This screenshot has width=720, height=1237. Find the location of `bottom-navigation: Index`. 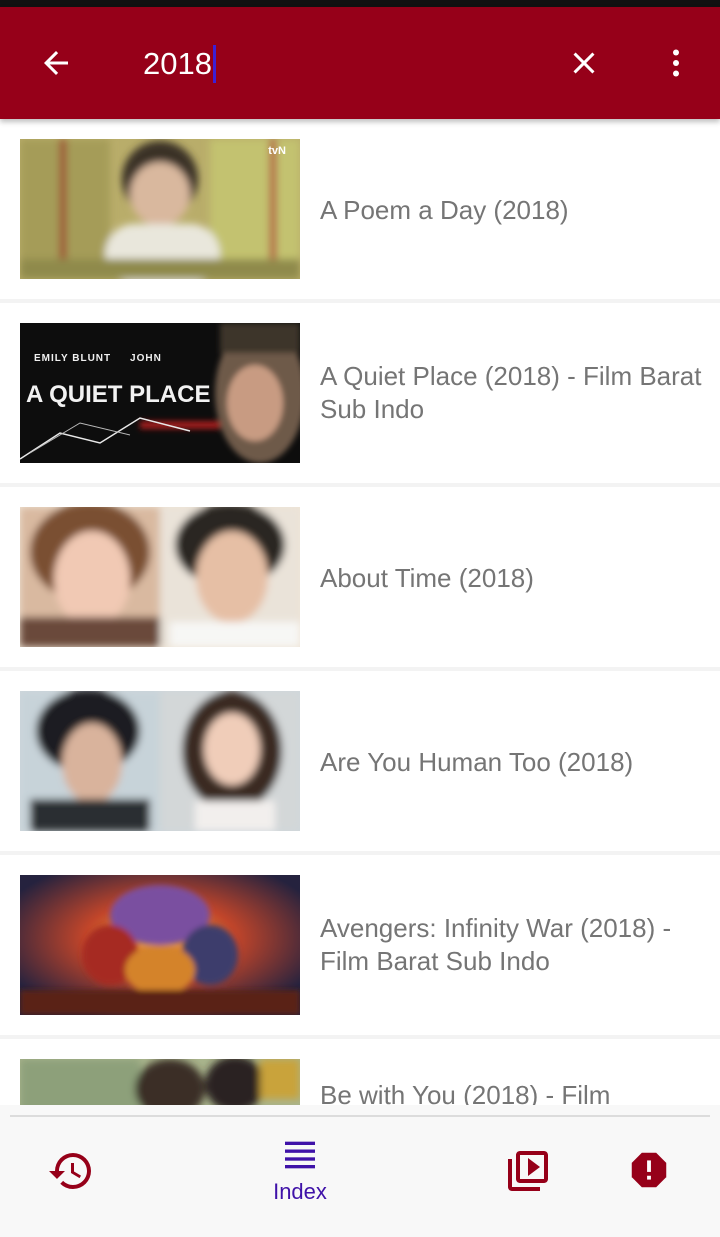

bottom-navigation: Index is located at coordinates (360, 1171).